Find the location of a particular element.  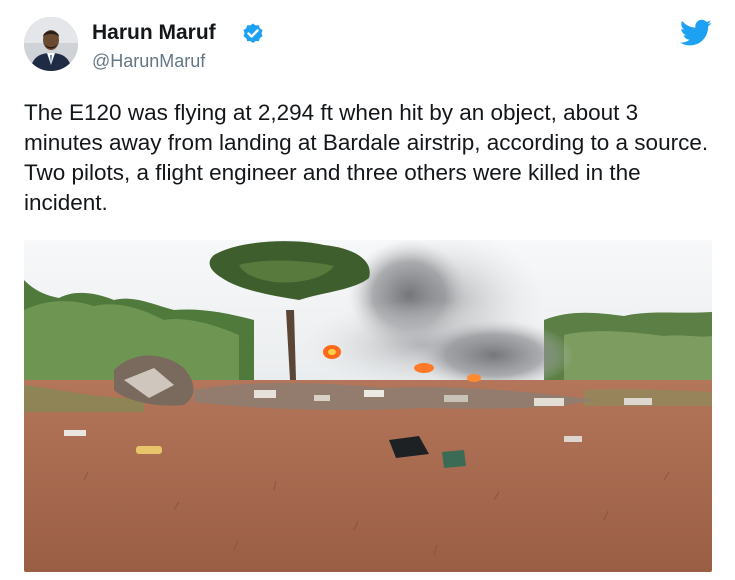

author-display-name: Harun Maruf is located at coordinates (154, 33).